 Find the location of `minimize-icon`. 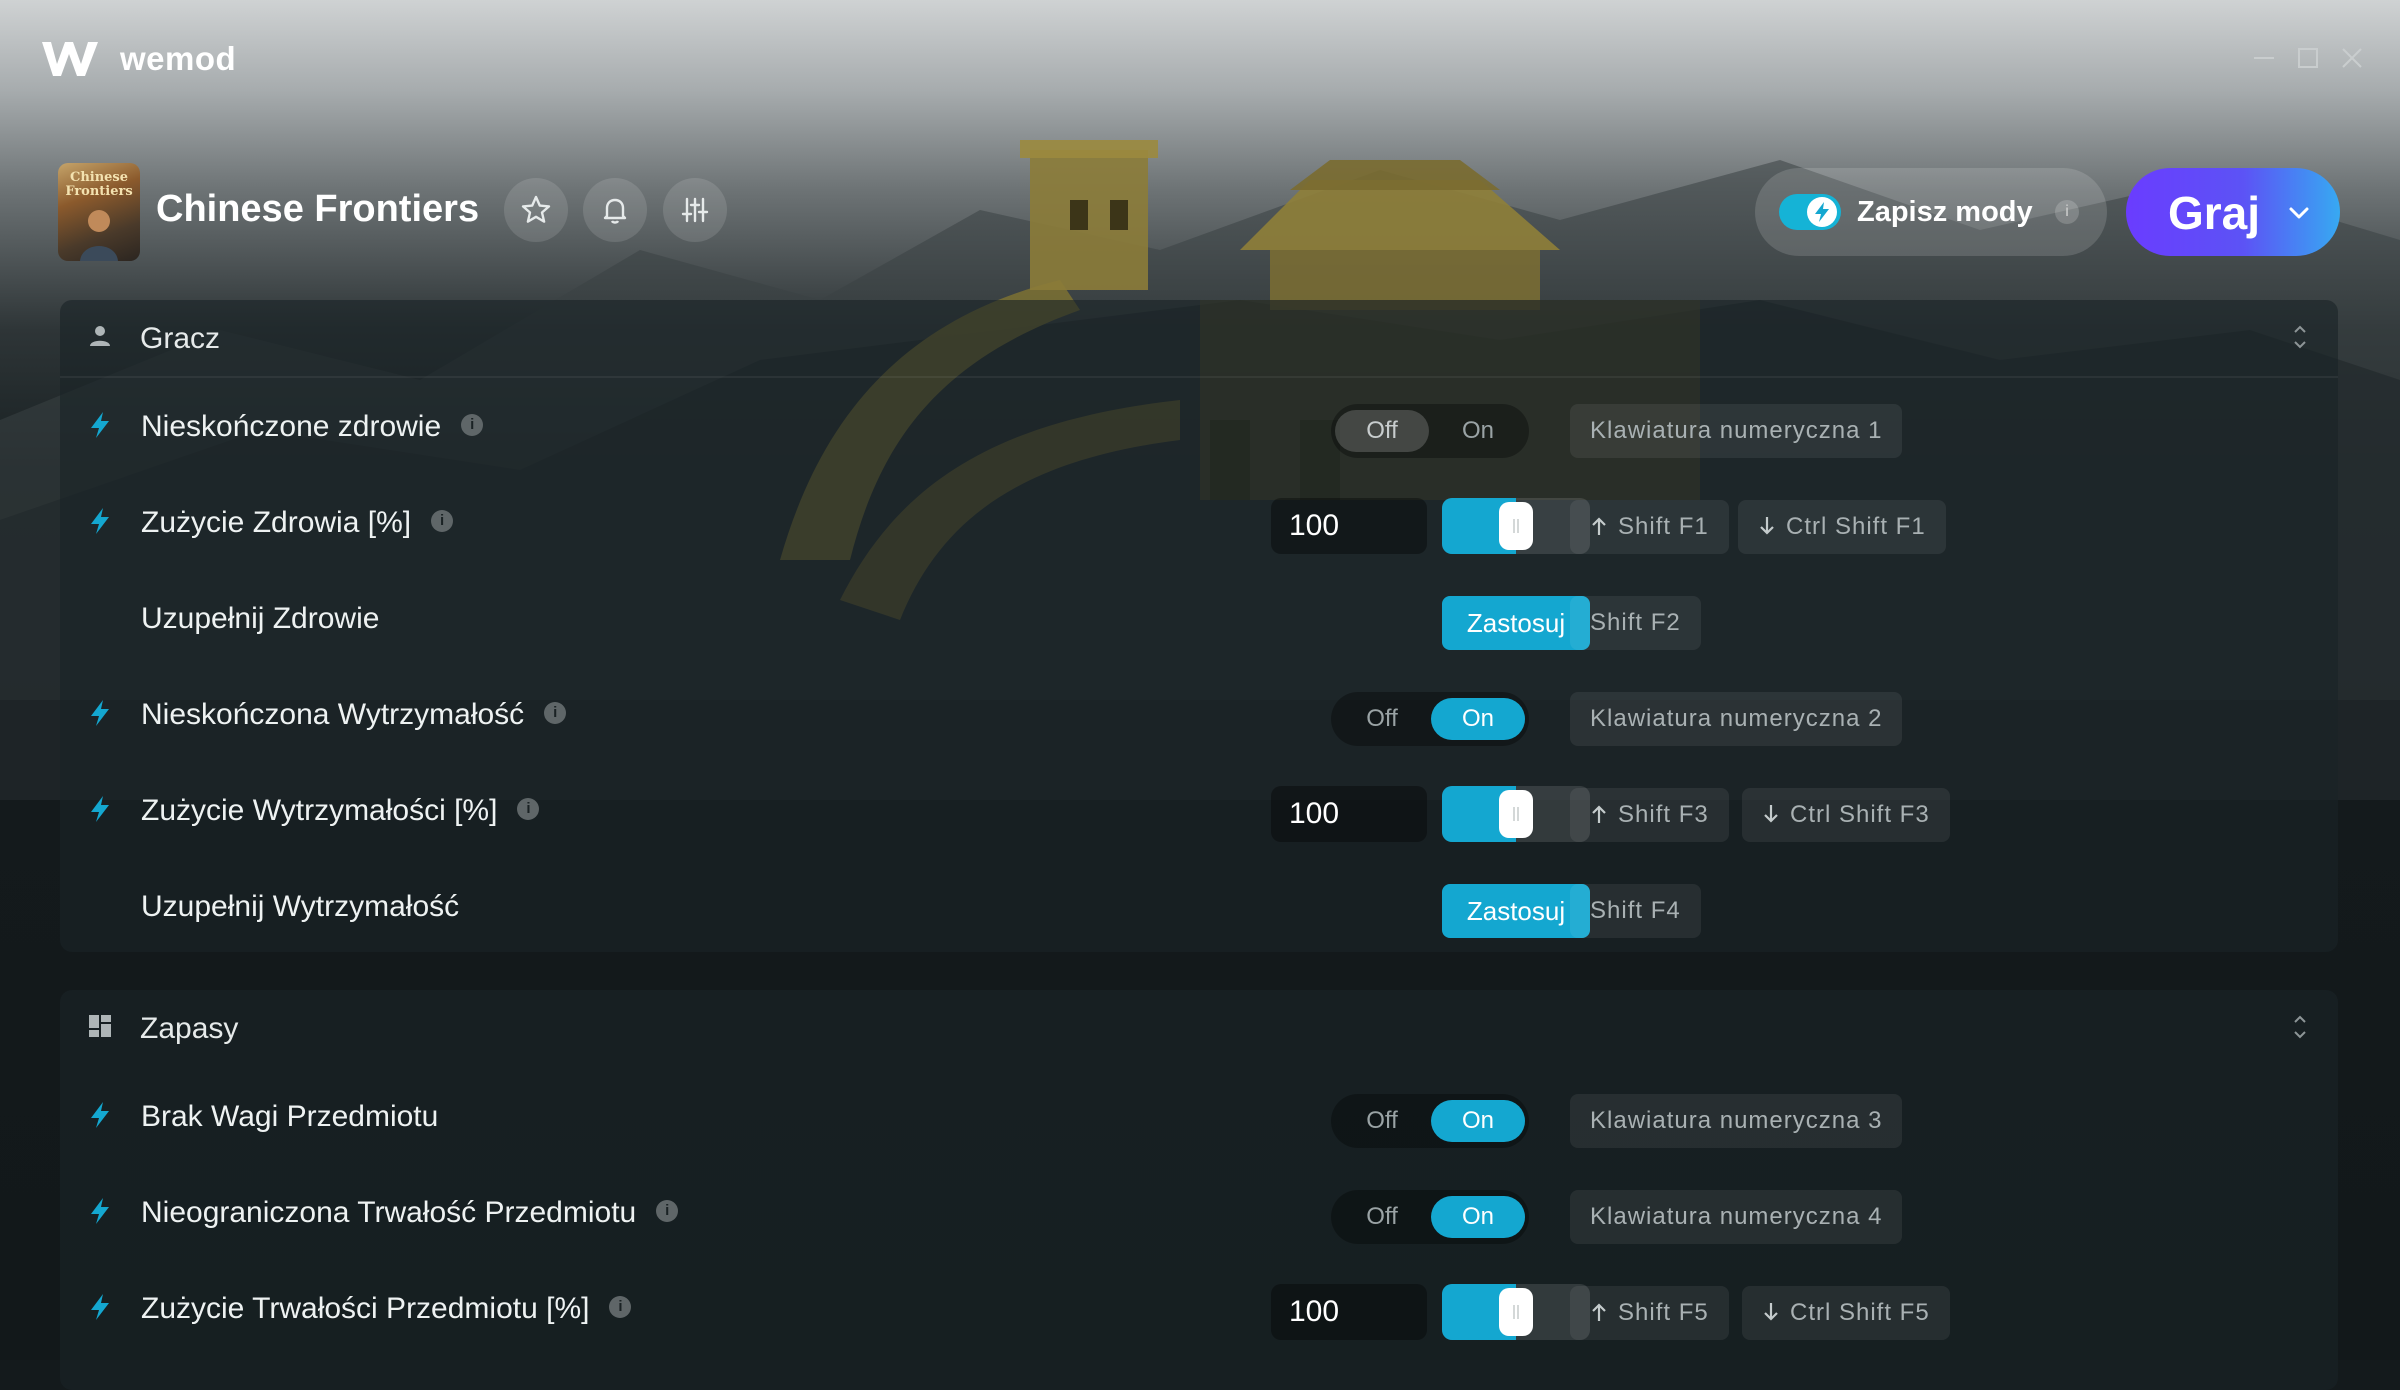

minimize-icon is located at coordinates (2264, 58).